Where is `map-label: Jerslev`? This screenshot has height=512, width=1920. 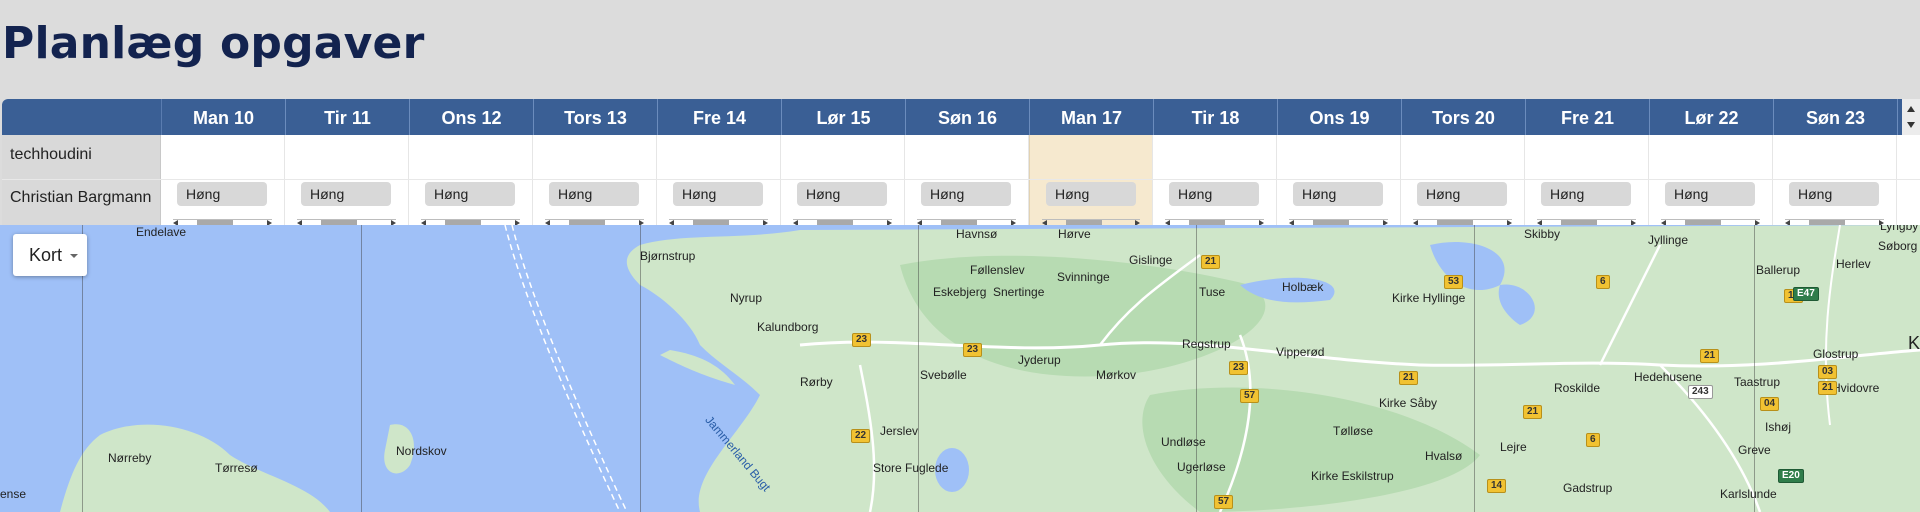 map-label: Jerslev is located at coordinates (899, 431).